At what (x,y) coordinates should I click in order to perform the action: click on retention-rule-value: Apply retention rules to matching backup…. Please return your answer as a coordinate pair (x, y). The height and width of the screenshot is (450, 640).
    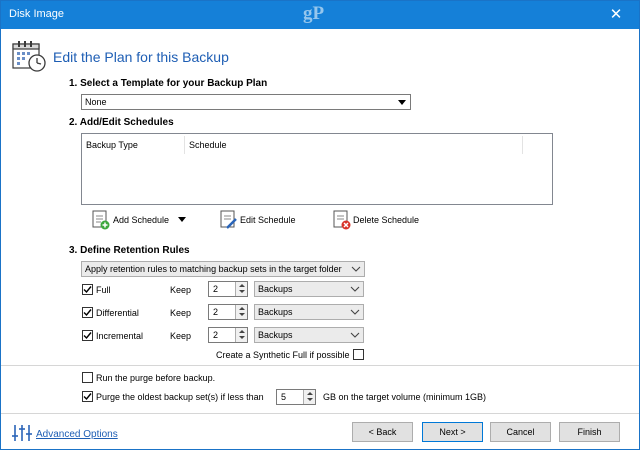
    Looking at the image, I should click on (213, 269).